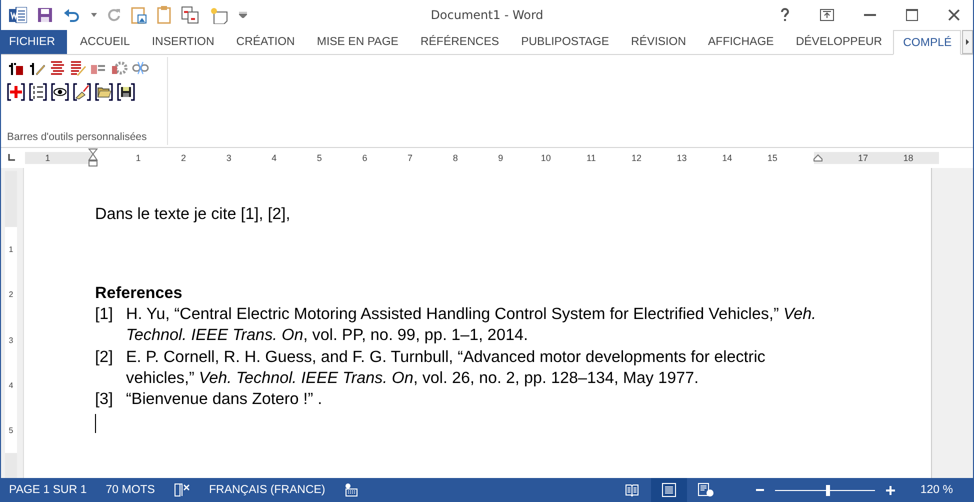 Image resolution: width=974 pixels, height=502 pixels. What do you see at coordinates (501, 158) in the screenshot?
I see `ruler-number: 9` at bounding box center [501, 158].